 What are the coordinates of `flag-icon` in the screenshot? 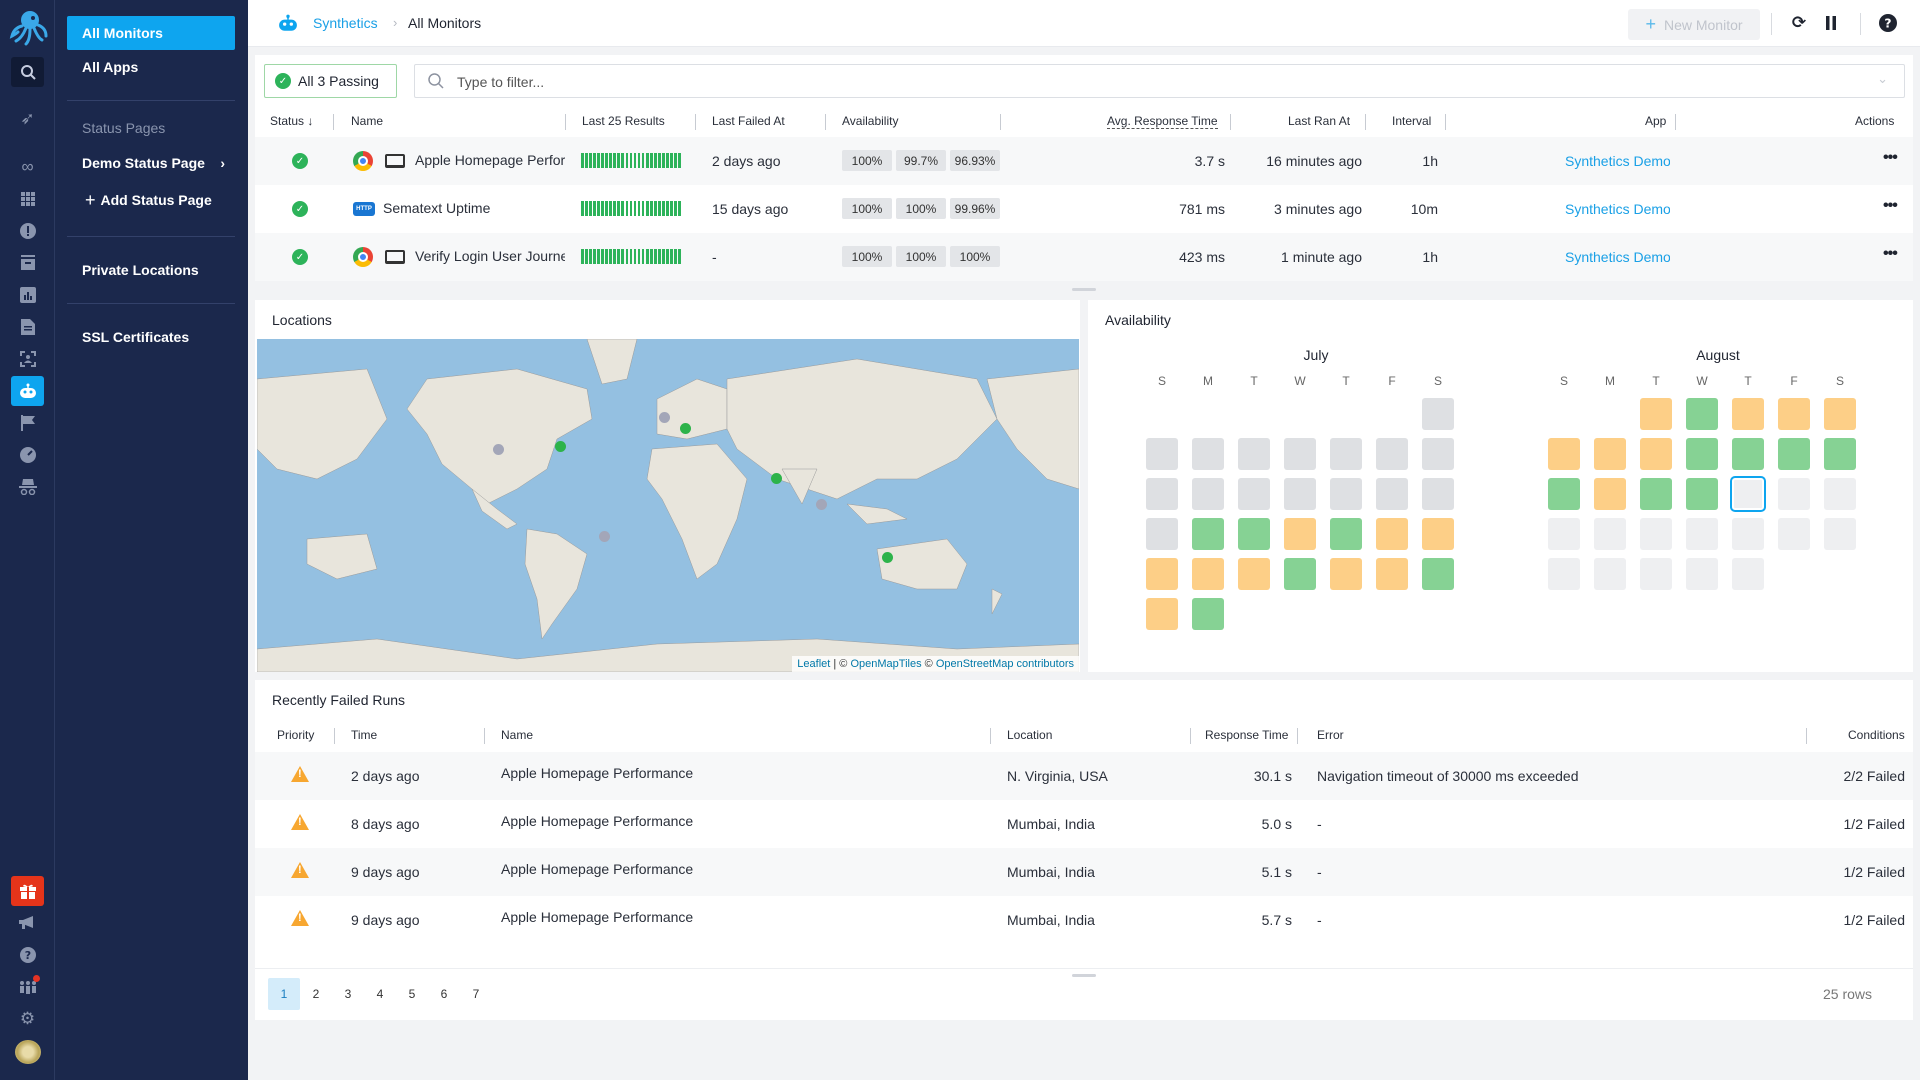 It's located at (27, 423).